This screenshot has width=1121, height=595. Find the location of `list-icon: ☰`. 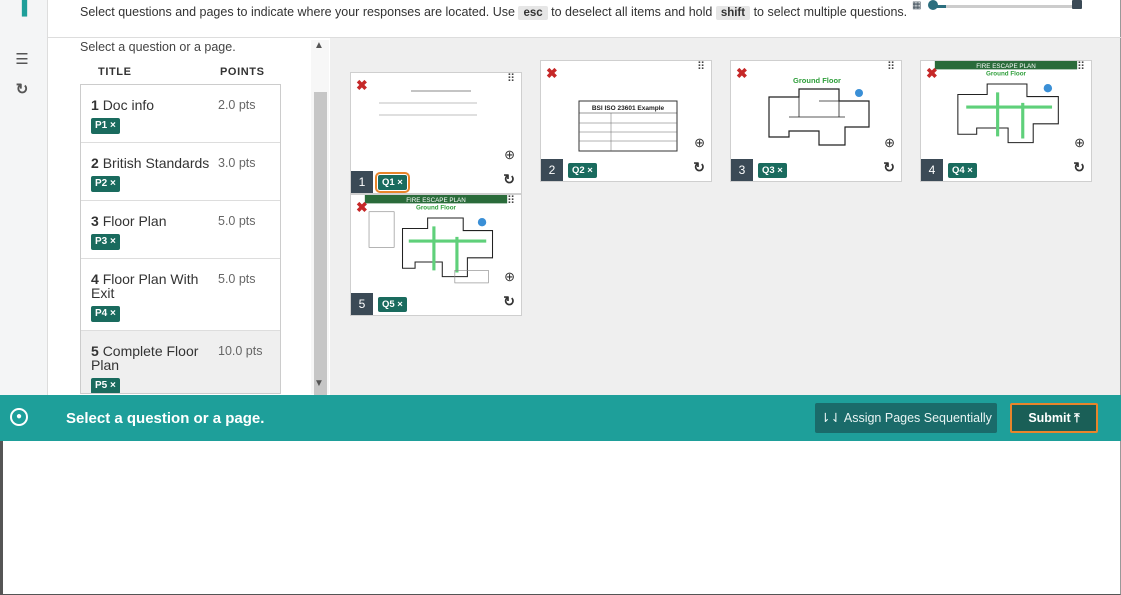

list-icon: ☰ is located at coordinates (22, 60).